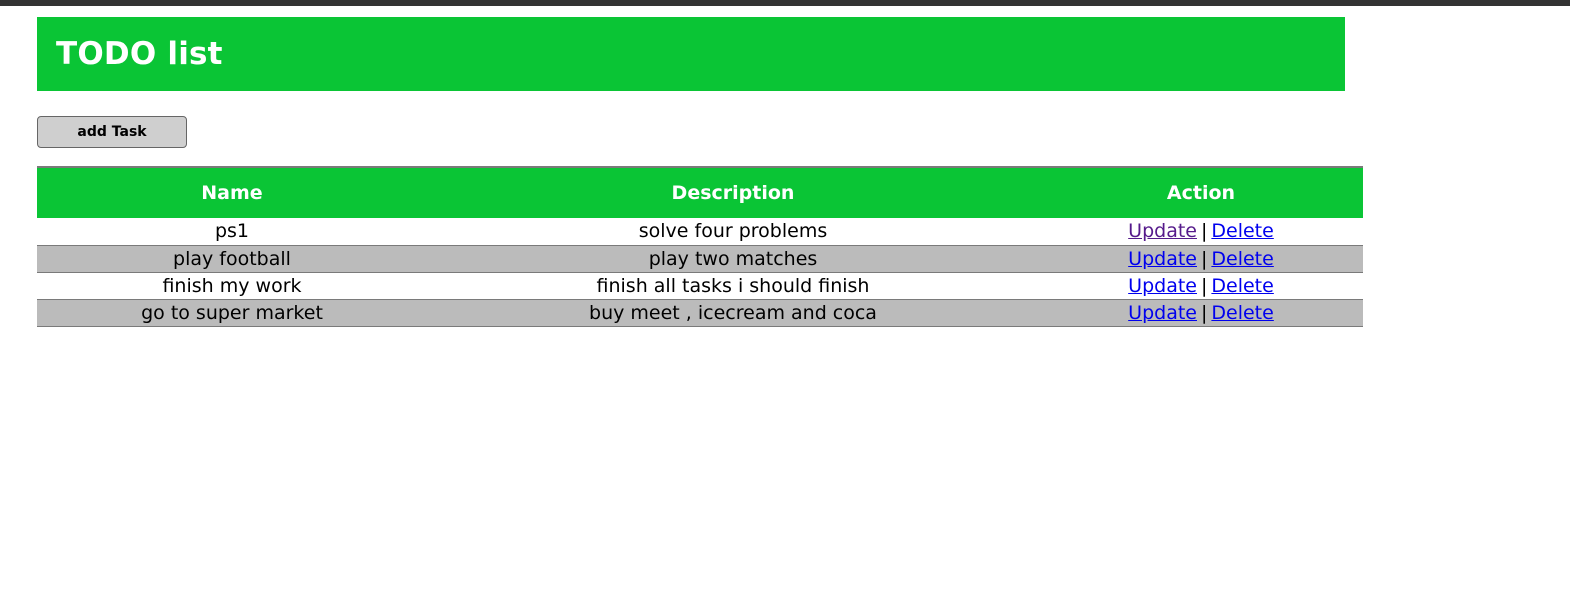 This screenshot has height=595, width=1570. Describe the element at coordinates (232, 192) in the screenshot. I see `column-header-name: Name` at that location.